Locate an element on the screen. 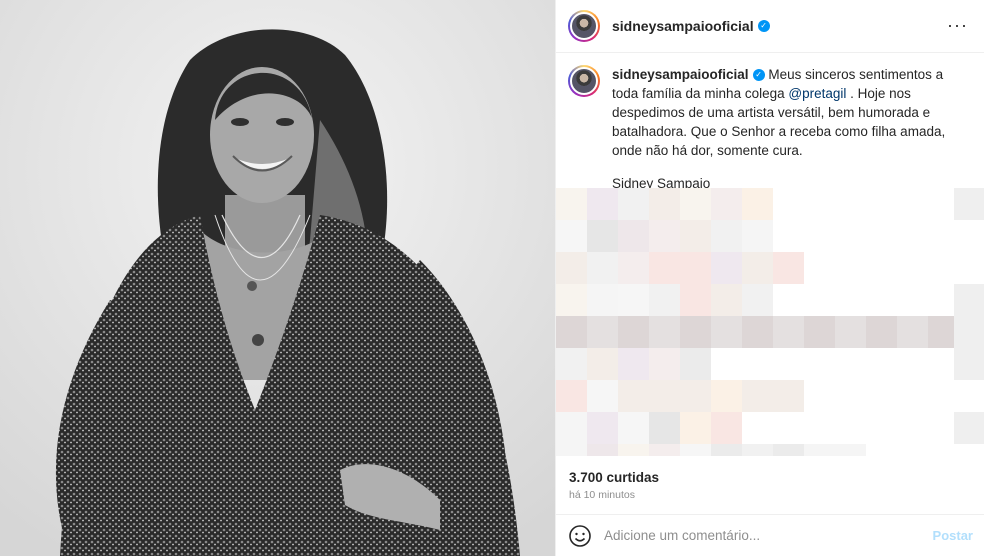 The image size is (984, 556). header-username: sidneysampaiooficial is located at coordinates (683, 26).